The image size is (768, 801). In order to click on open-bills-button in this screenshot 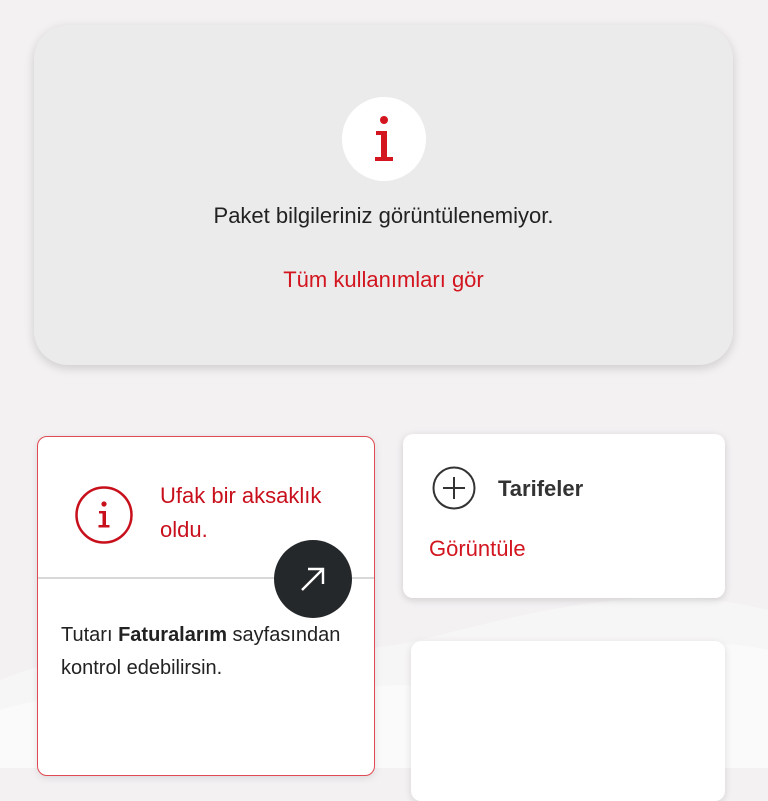, I will do `click(313, 579)`.